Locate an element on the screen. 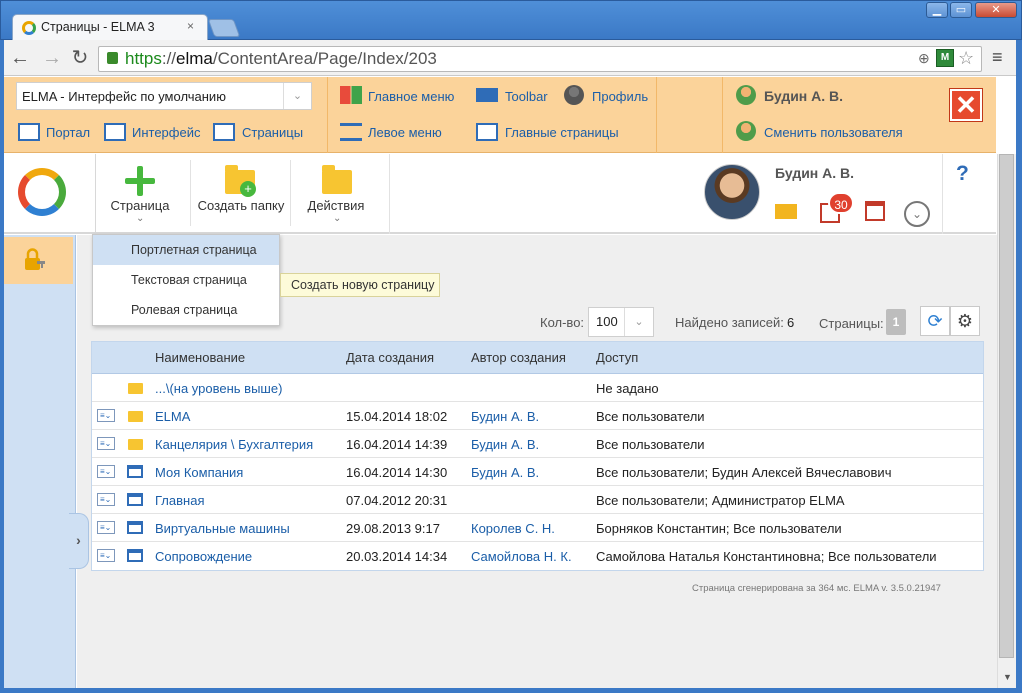 This screenshot has width=1022, height=693. browser-menu-icon: ≡ is located at coordinates (997, 57).